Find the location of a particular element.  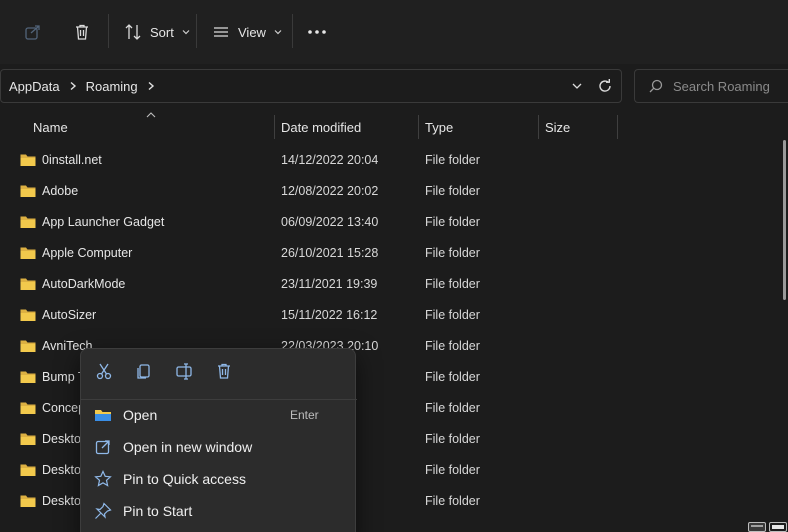

date-cell: 23/11/2021 19:39 is located at coordinates (329, 283).